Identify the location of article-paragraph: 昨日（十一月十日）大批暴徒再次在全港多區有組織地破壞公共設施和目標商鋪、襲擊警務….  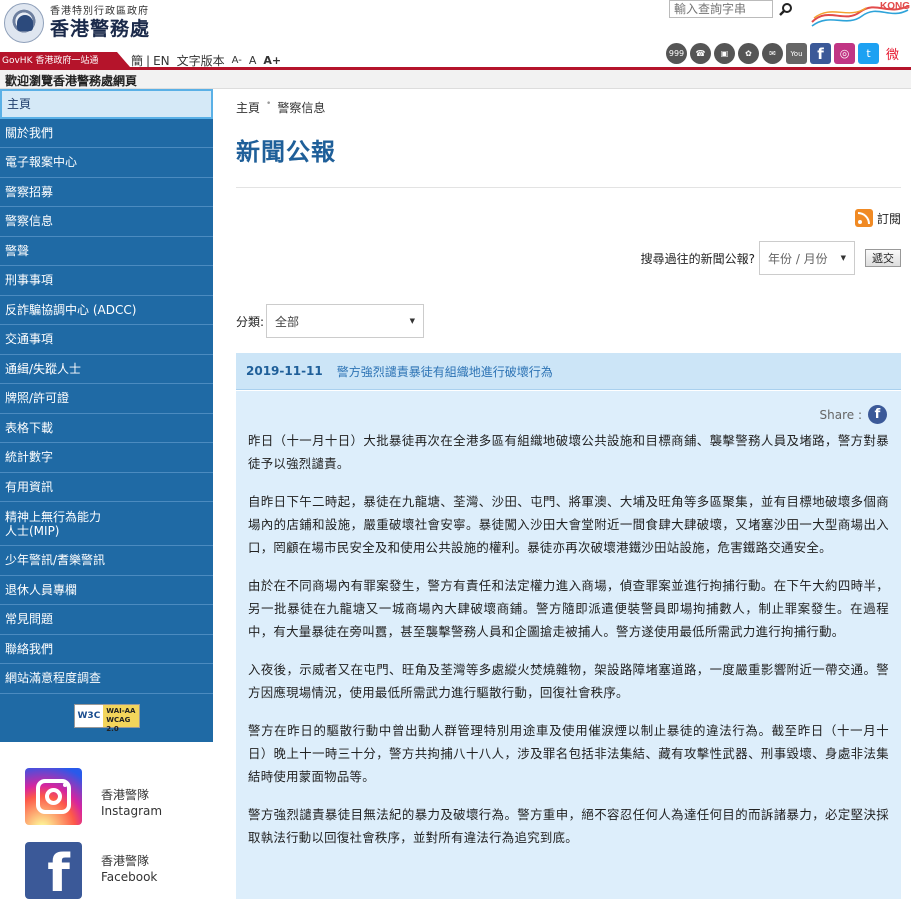
(568, 452).